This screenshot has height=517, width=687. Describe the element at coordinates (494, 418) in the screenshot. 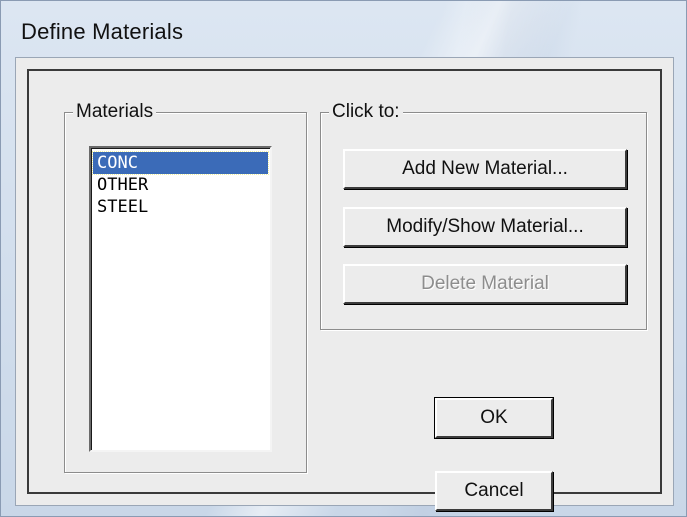

I see `ok-button: OK` at that location.